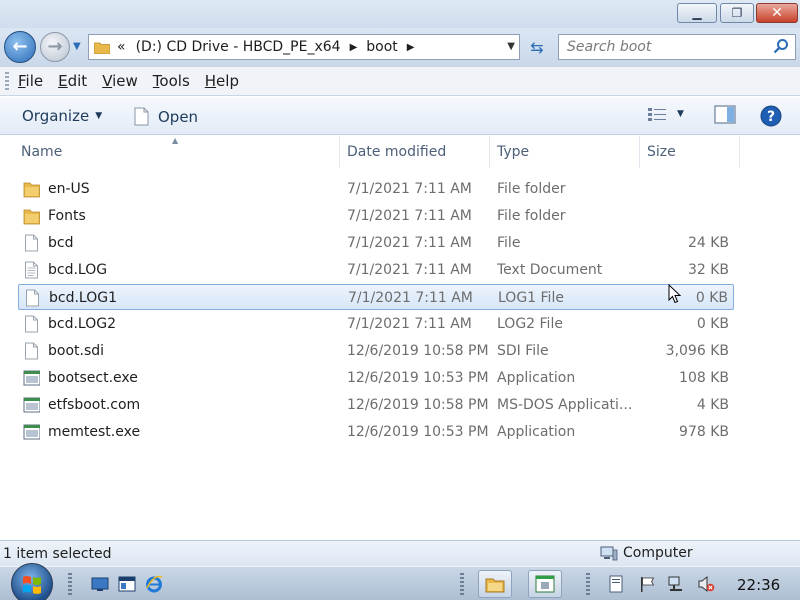 This screenshot has height=600, width=800. What do you see at coordinates (77, 46) in the screenshot?
I see `recent-pages-dropdown-icon: ▼` at bounding box center [77, 46].